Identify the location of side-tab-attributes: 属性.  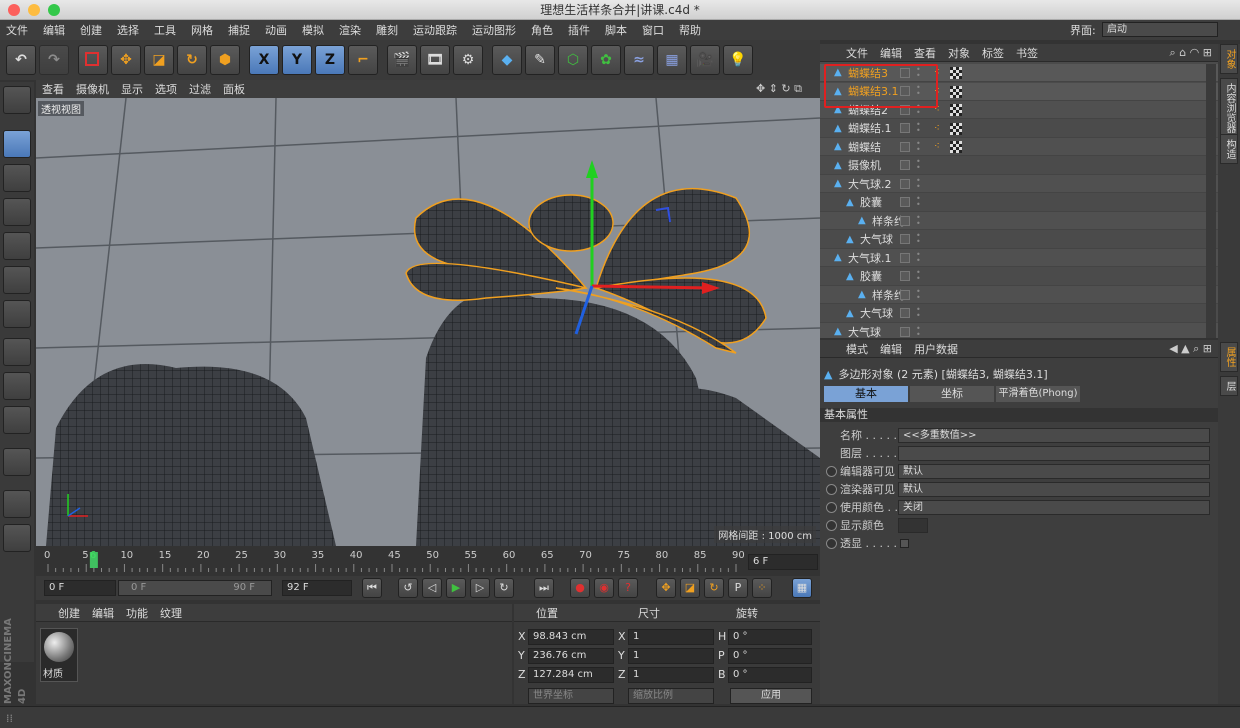
(1229, 357).